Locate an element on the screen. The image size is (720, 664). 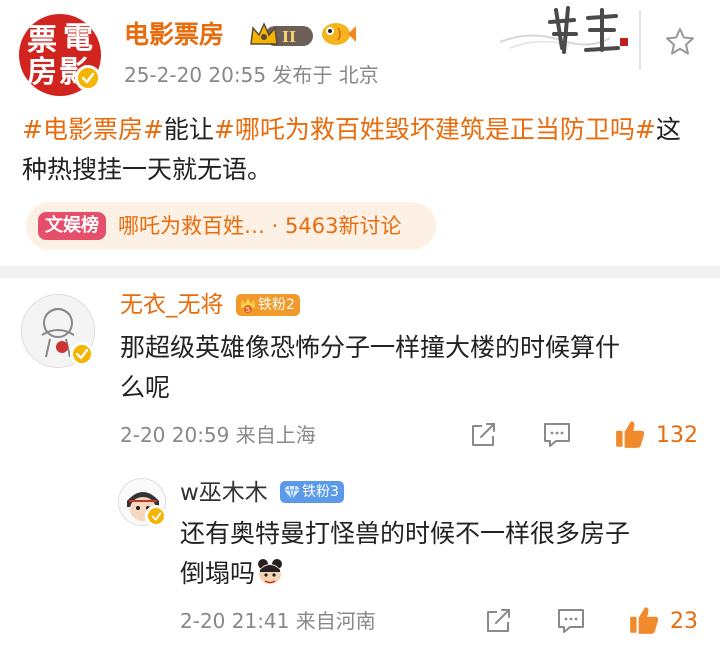
commenter-name: 无衣_无将 is located at coordinates (172, 305).